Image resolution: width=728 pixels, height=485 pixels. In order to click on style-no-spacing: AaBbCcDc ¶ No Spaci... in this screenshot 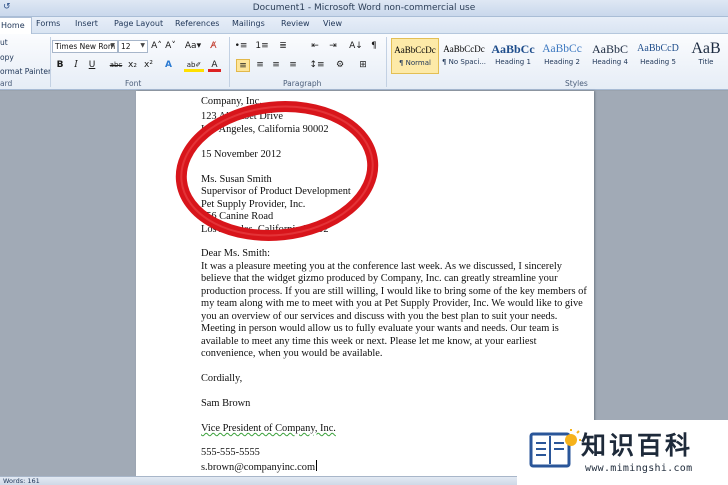, I will do `click(464, 56)`.